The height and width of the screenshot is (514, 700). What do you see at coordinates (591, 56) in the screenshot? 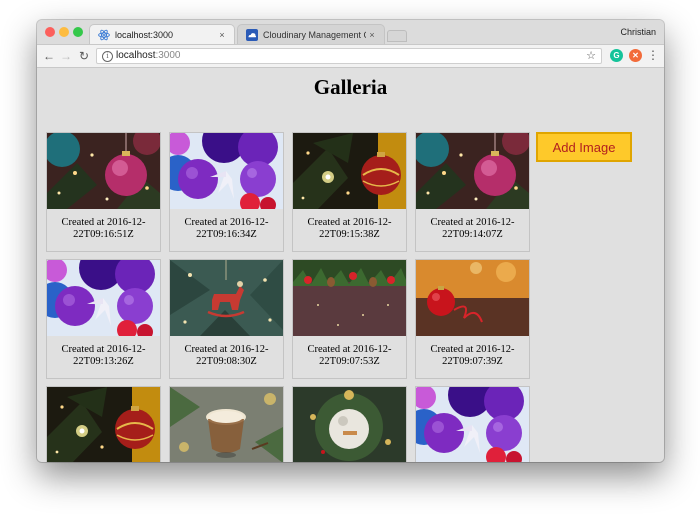
I see `bookmark-star-icon: ☆` at bounding box center [591, 56].